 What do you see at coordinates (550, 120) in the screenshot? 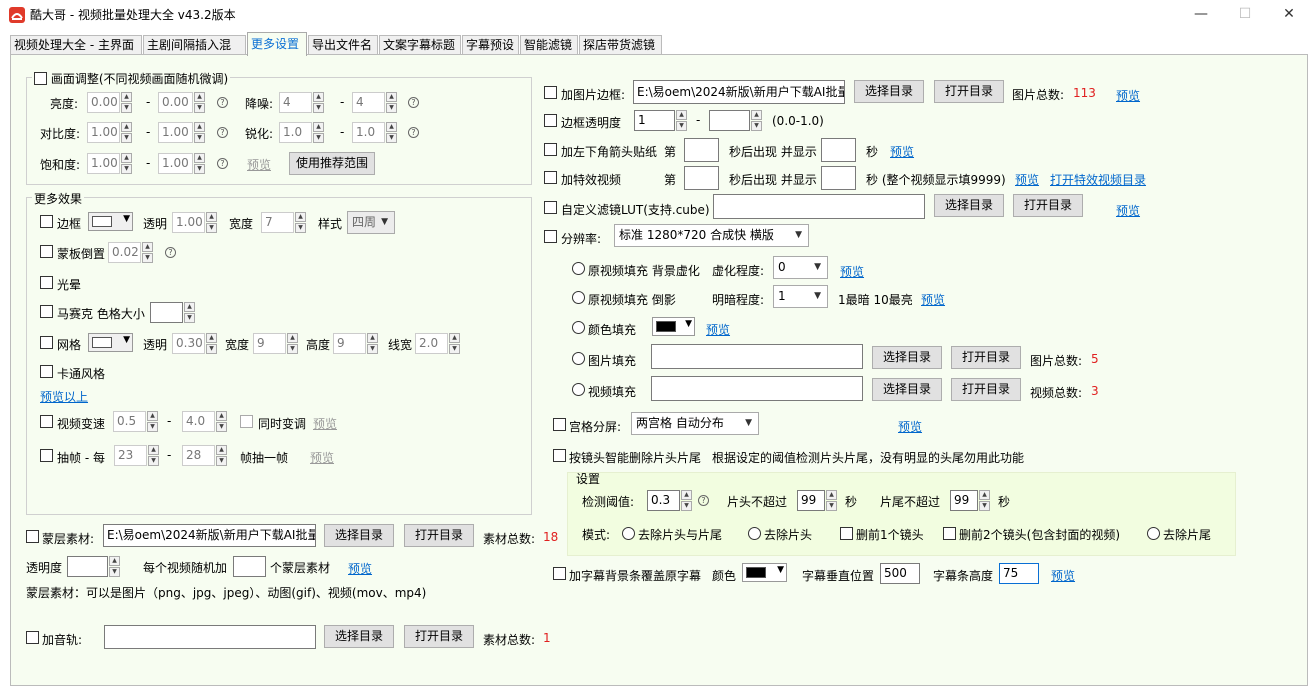
I see `border-opacity-checkbox` at bounding box center [550, 120].